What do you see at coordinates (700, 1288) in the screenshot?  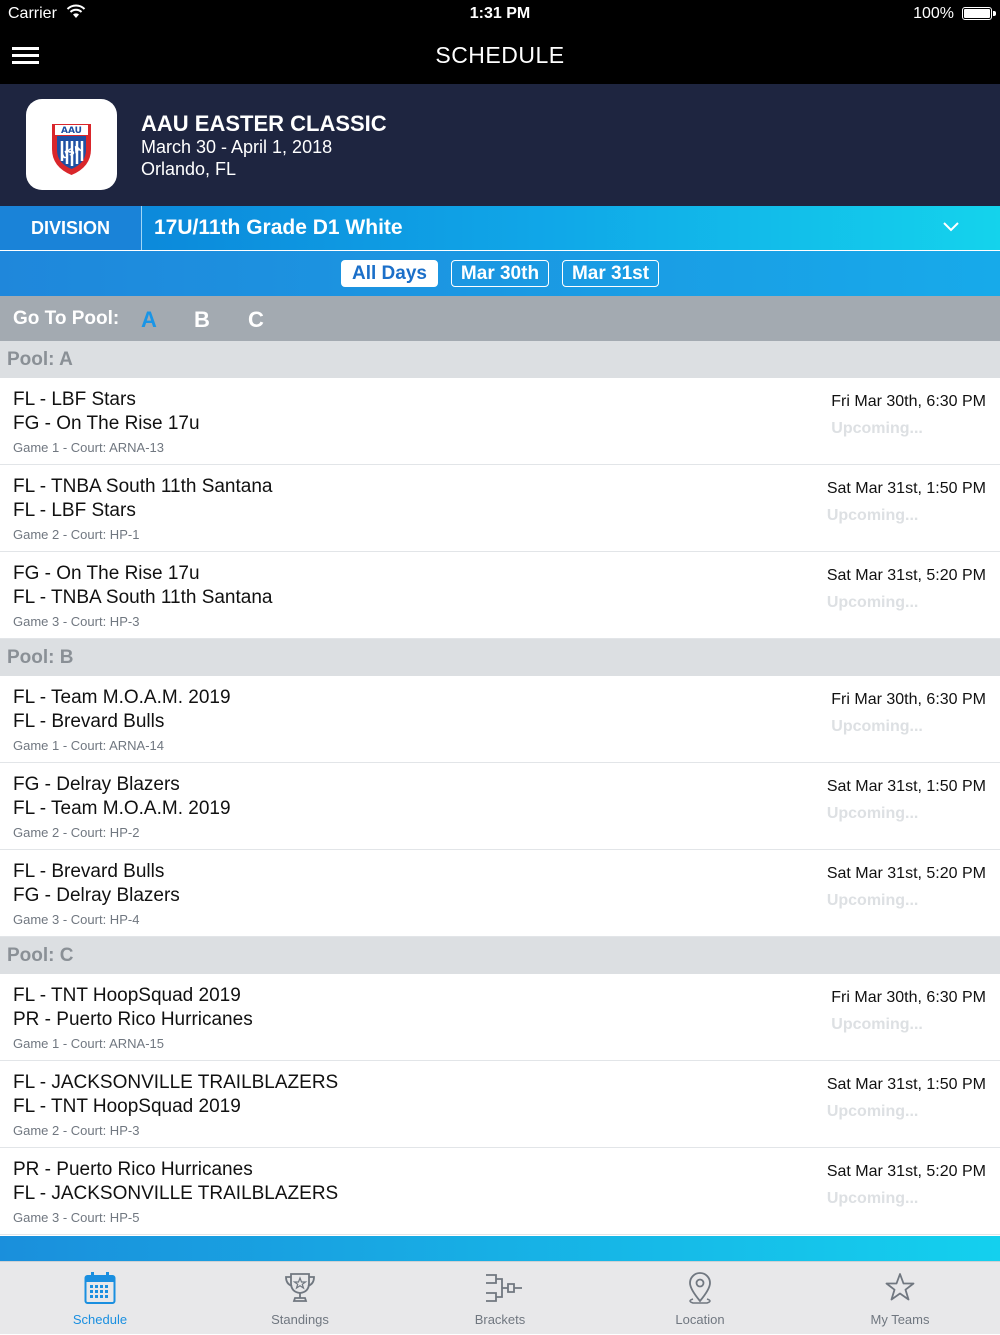 I see `location-pin-icon` at bounding box center [700, 1288].